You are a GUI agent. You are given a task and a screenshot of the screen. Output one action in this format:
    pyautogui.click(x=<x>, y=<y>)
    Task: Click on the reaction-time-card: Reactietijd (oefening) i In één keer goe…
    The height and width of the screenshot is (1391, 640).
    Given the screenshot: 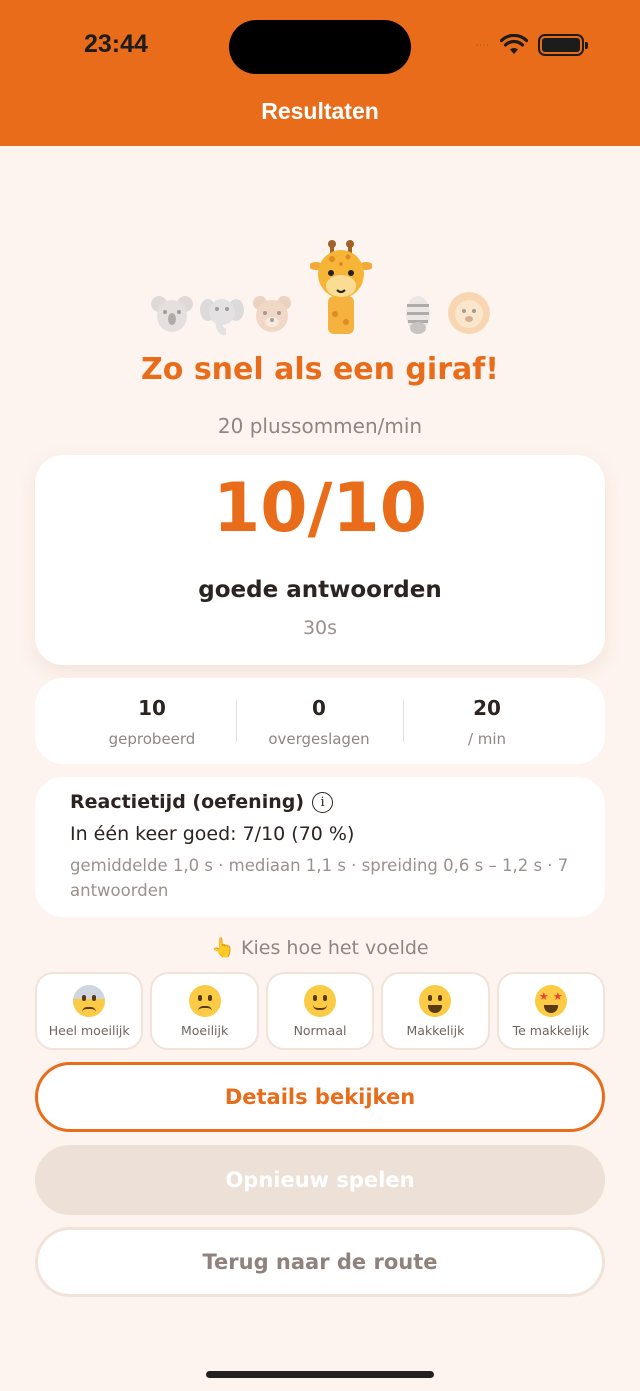 What is the action you would take?
    pyautogui.click(x=320, y=847)
    